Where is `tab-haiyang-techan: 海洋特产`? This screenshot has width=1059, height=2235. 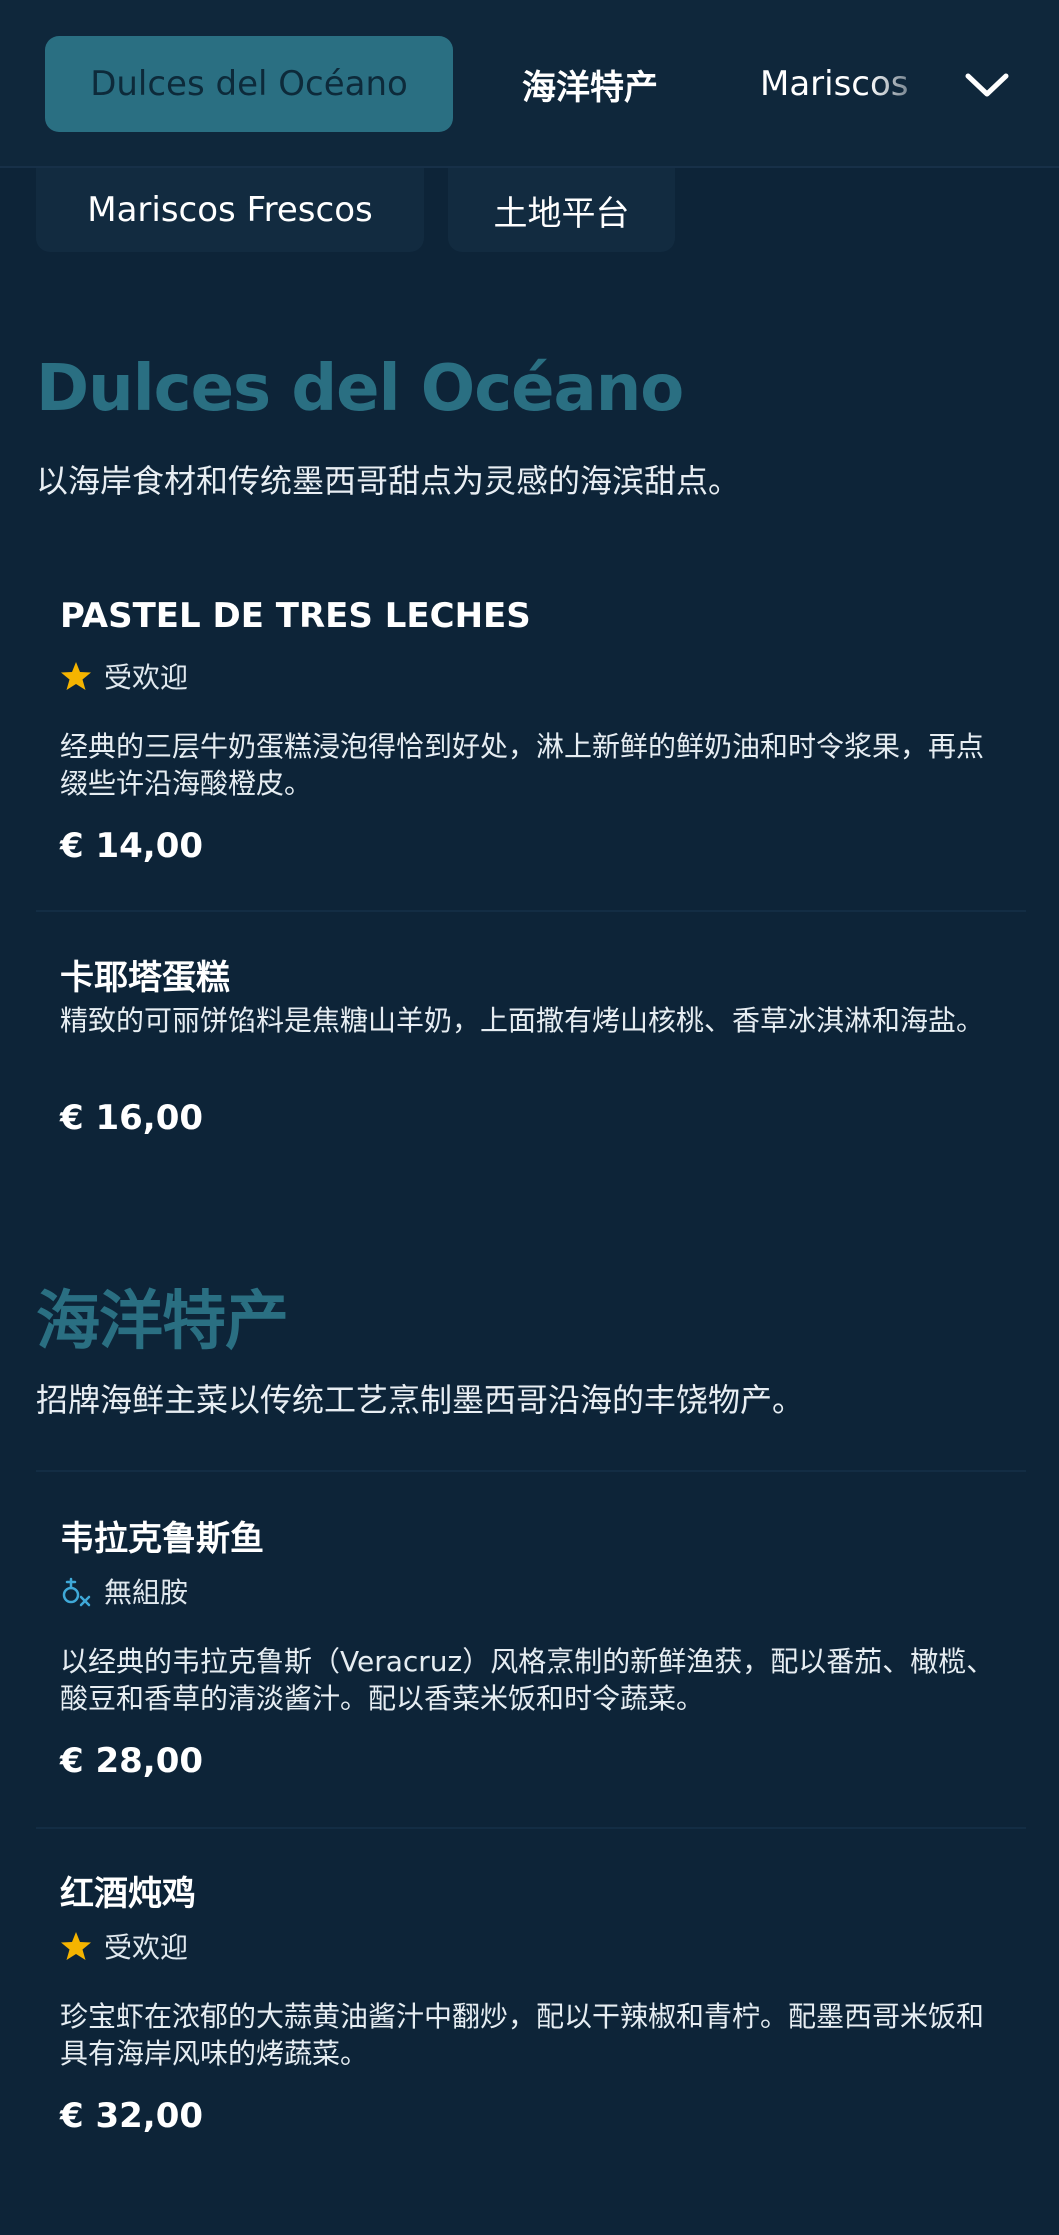 tab-haiyang-techan: 海洋特产 is located at coordinates (590, 84).